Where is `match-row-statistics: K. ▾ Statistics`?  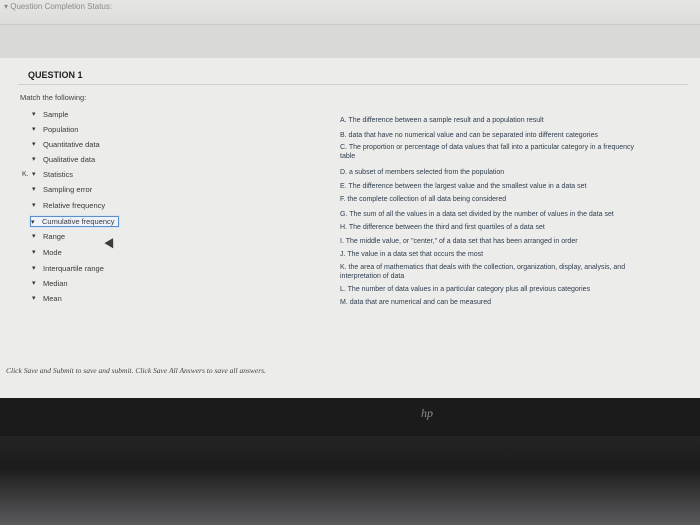 match-row-statistics: K. ▾ Statistics is located at coordinates (47, 174).